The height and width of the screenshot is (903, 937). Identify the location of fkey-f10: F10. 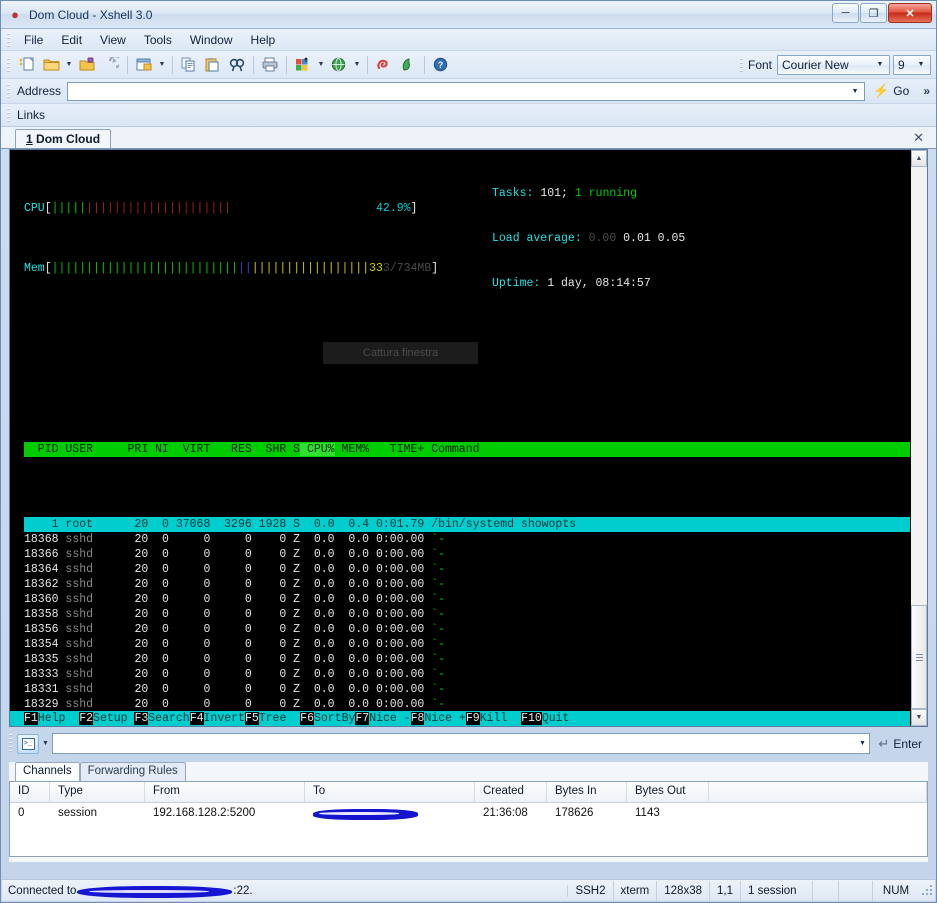
(531, 718).